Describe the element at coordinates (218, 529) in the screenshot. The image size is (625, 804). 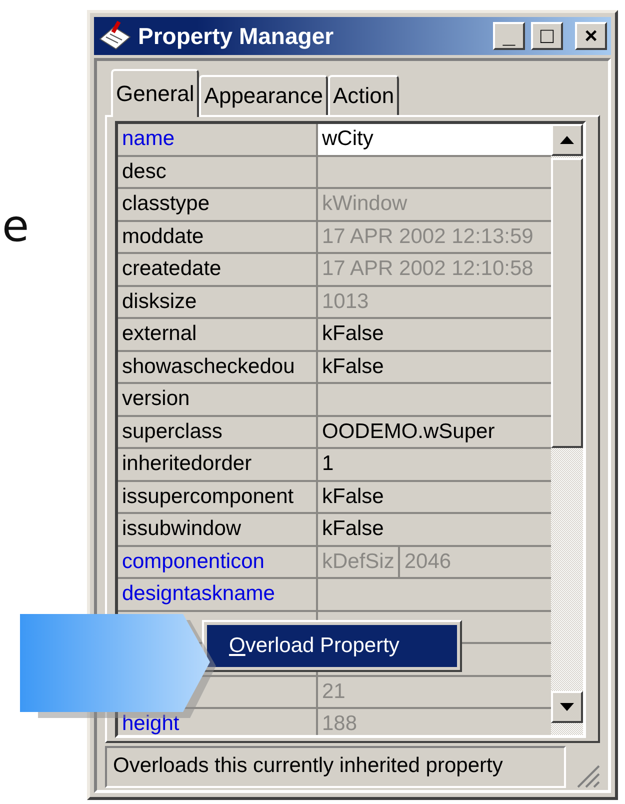
I see `property-name: issubwindow` at that location.